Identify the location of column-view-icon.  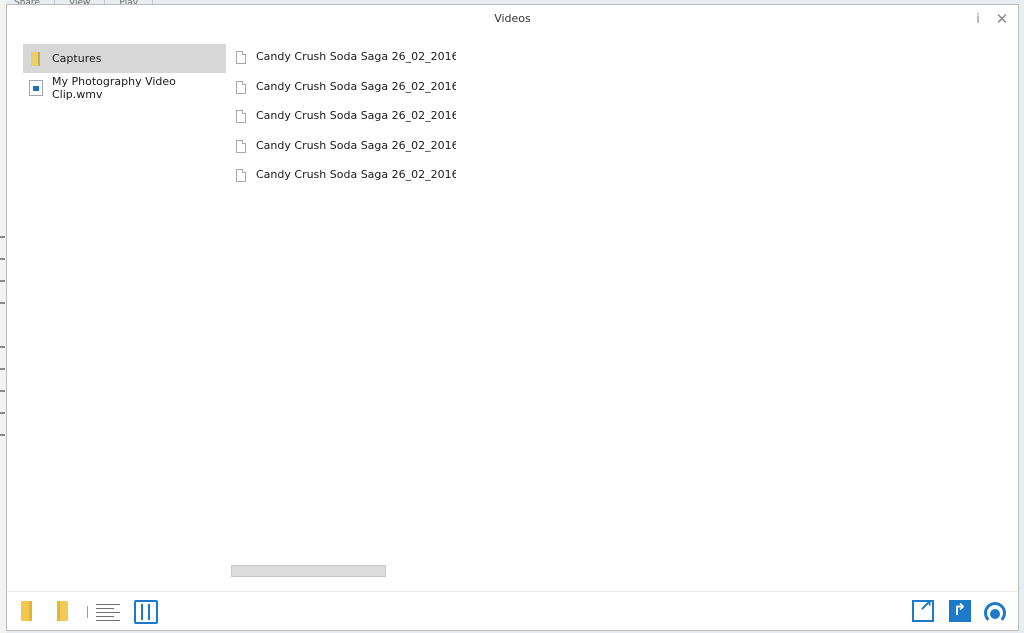
(146, 612).